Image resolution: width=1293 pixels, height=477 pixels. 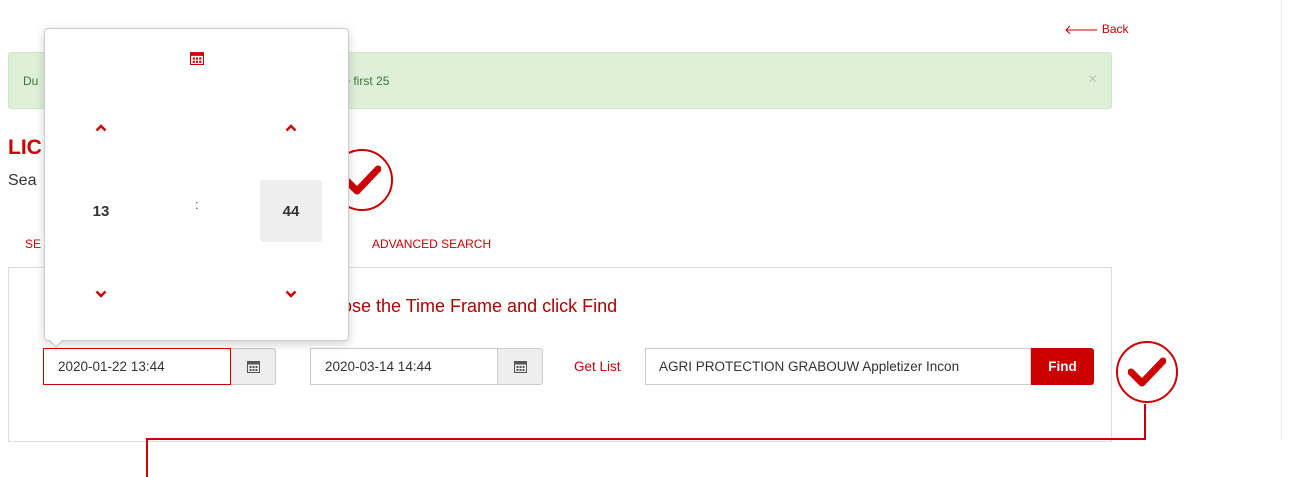 I want to click on minute-value: 44, so click(x=291, y=211).